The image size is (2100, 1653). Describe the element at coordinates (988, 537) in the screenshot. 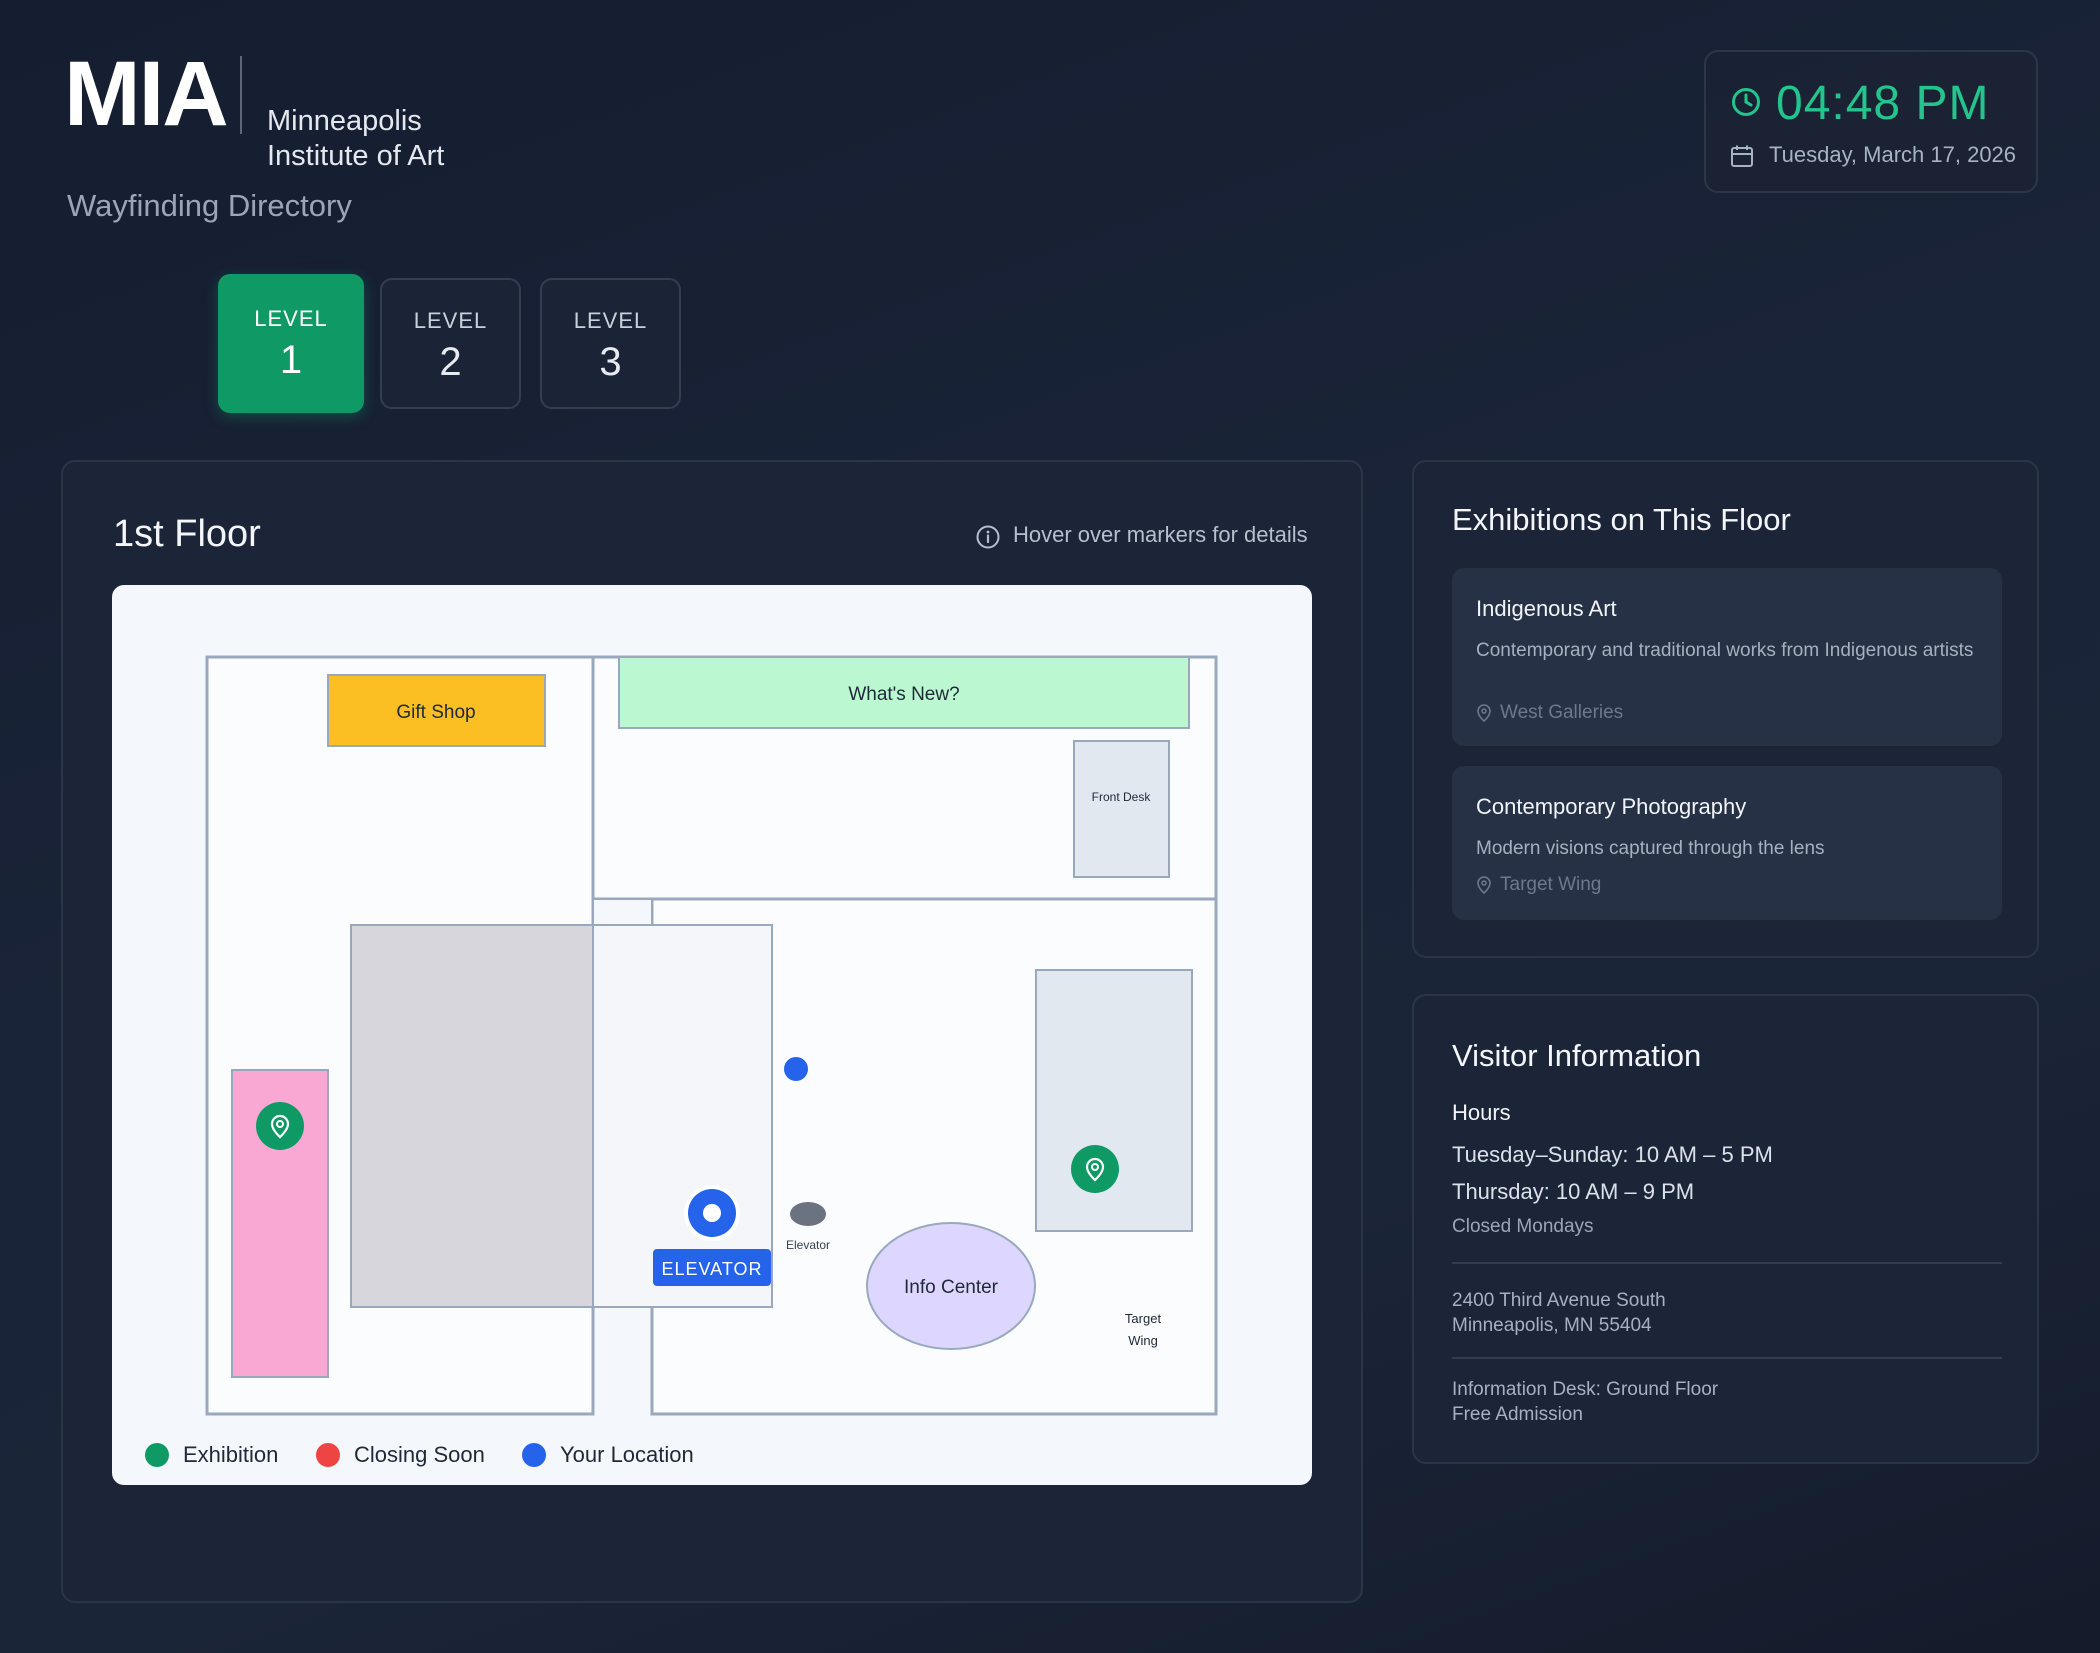

I see `info-icon` at that location.